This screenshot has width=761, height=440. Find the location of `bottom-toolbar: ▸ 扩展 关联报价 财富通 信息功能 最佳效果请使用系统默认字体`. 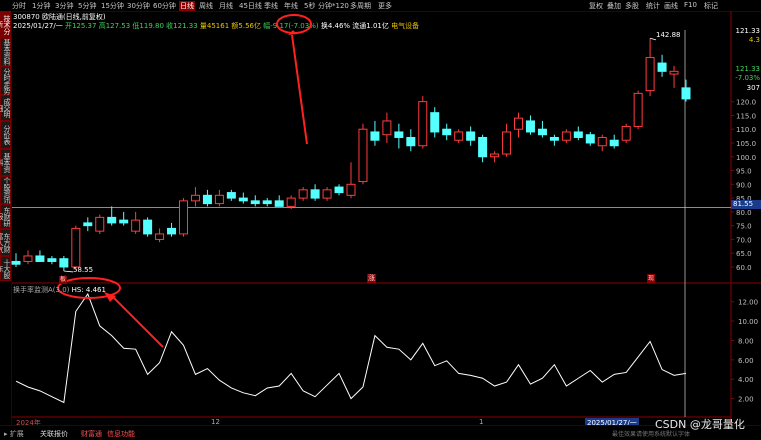

bottom-toolbar: ▸ 扩展 关联报价 财富通 信息功能 最佳效果请使用系统默认字体 is located at coordinates (380, 432).